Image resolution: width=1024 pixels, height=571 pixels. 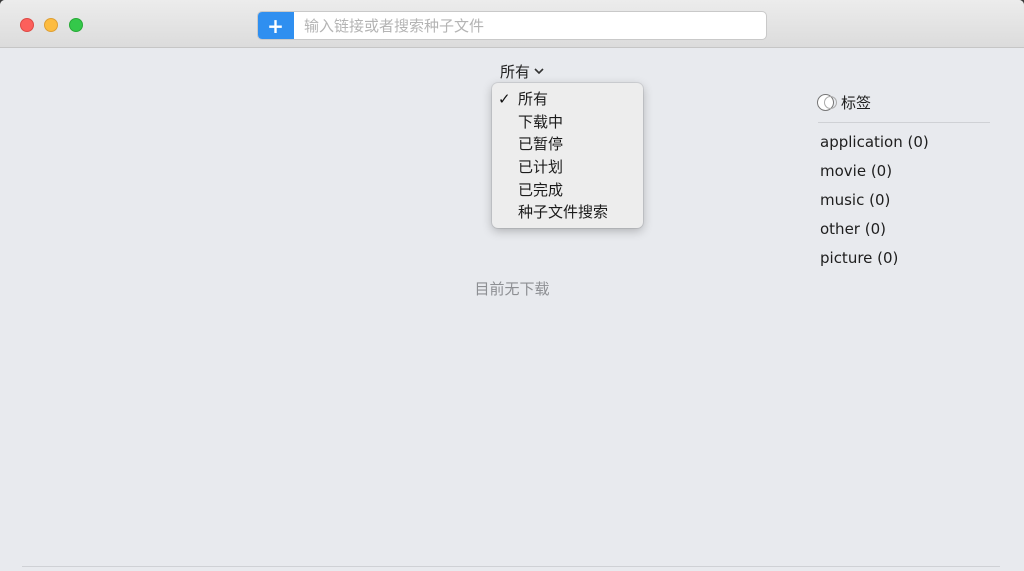 What do you see at coordinates (504, 99) in the screenshot?
I see `checkmark-icon: ✓` at bounding box center [504, 99].